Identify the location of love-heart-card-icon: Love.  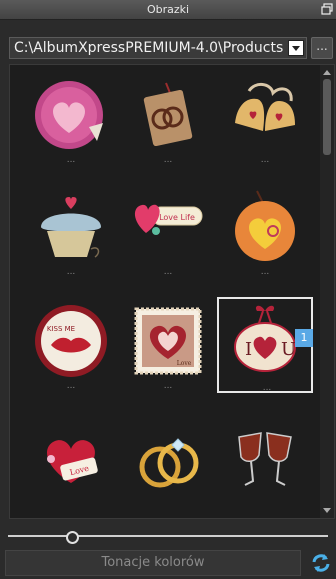
(72, 461).